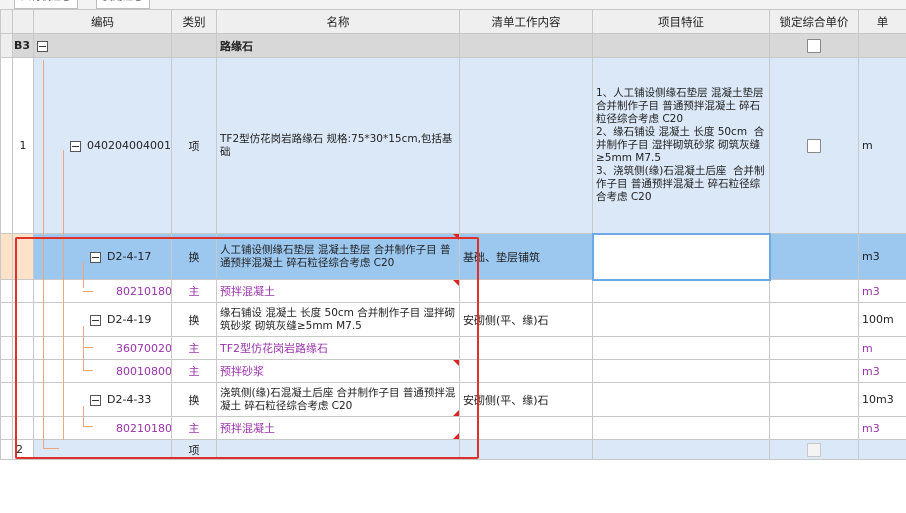  What do you see at coordinates (338, 145) in the screenshot?
I see `item-name: TF2型仿花岗岩路缘石 规格:75*30*15cm,包括基础` at bounding box center [338, 145].